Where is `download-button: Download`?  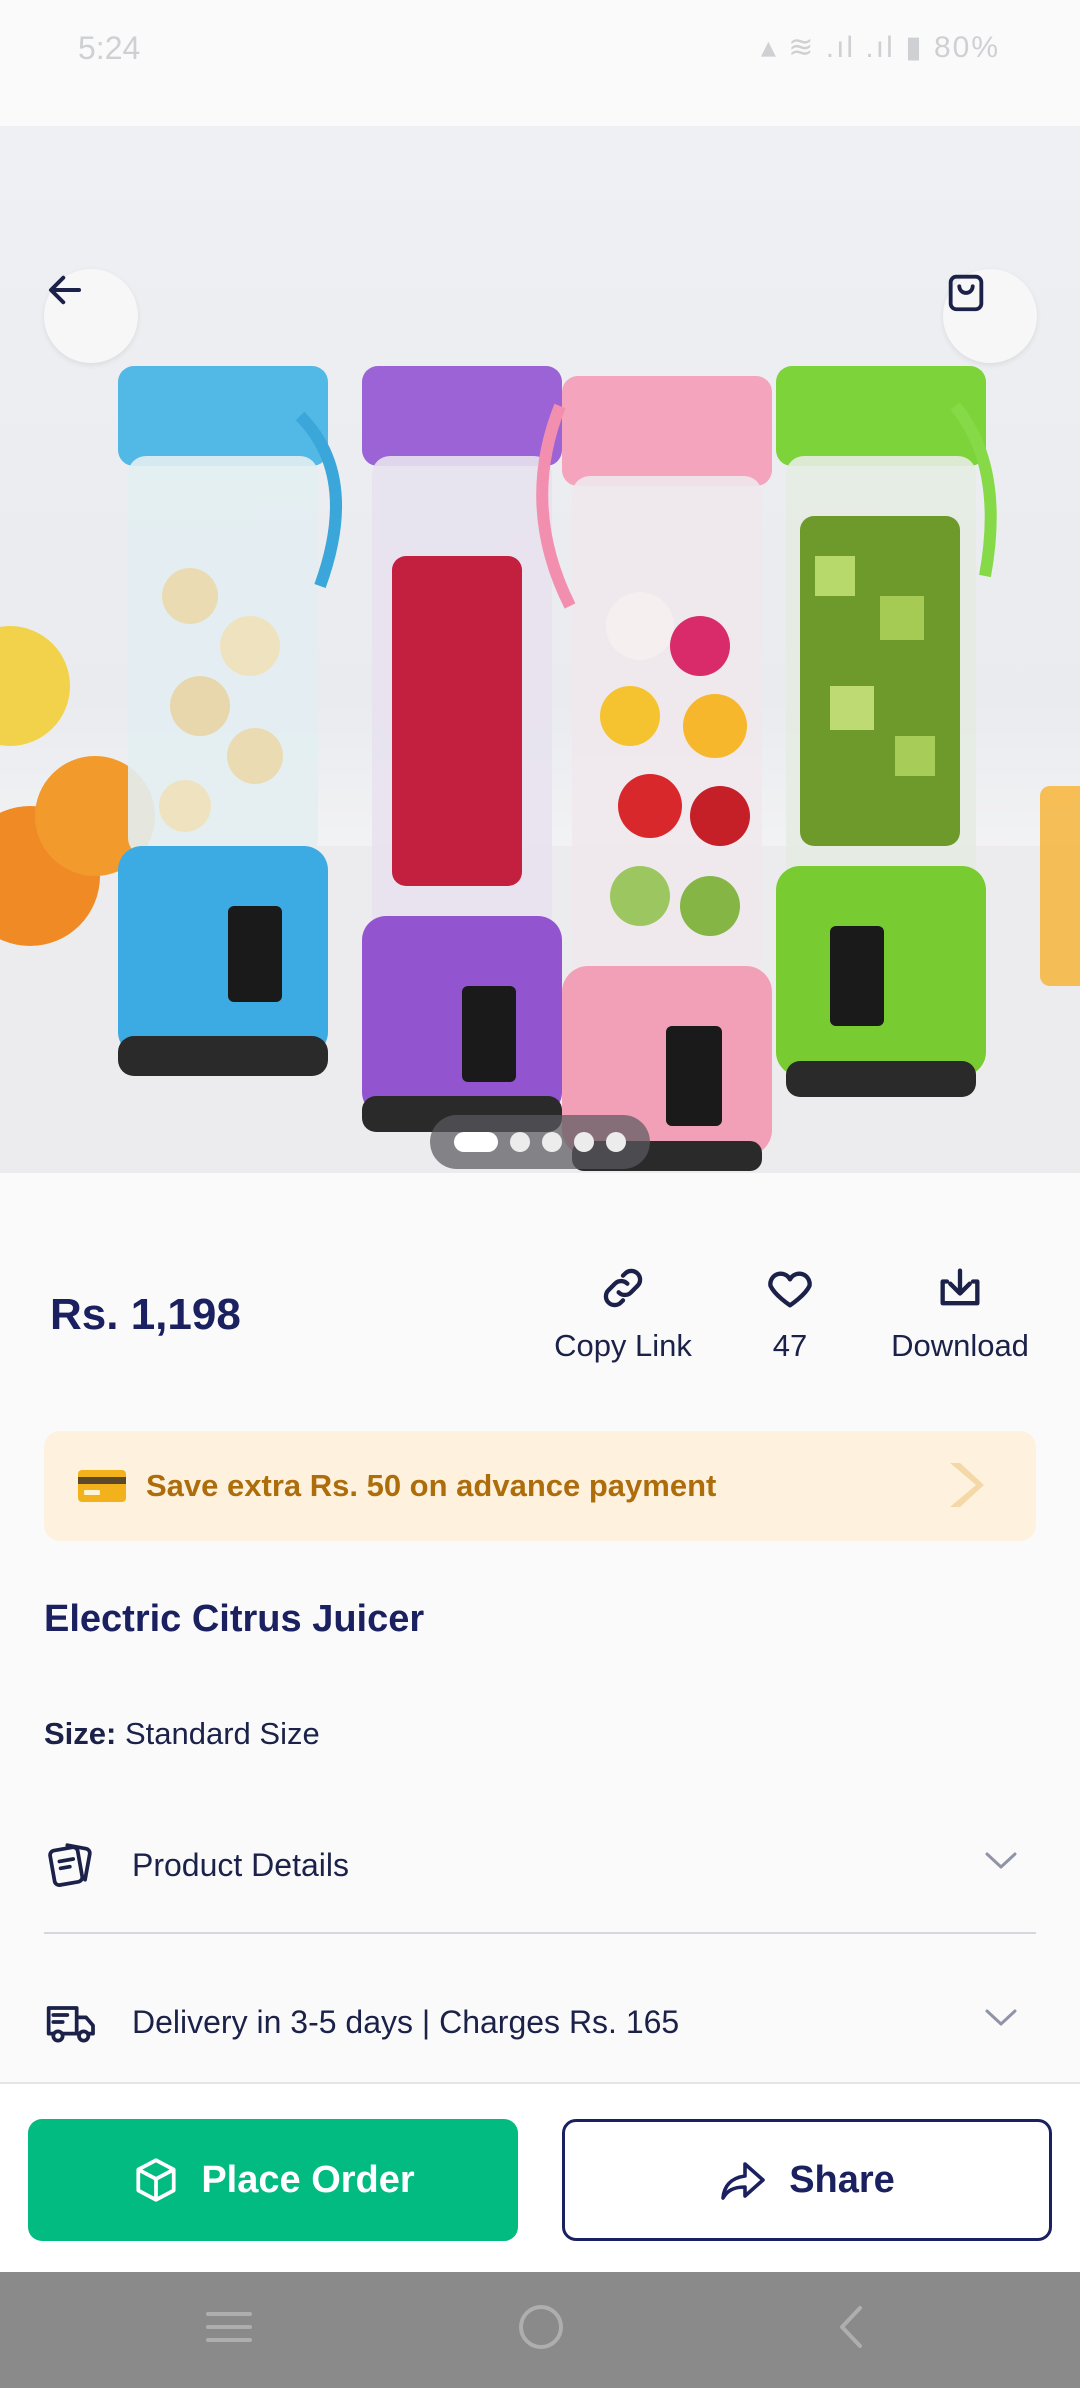 download-button: Download is located at coordinates (960, 1313).